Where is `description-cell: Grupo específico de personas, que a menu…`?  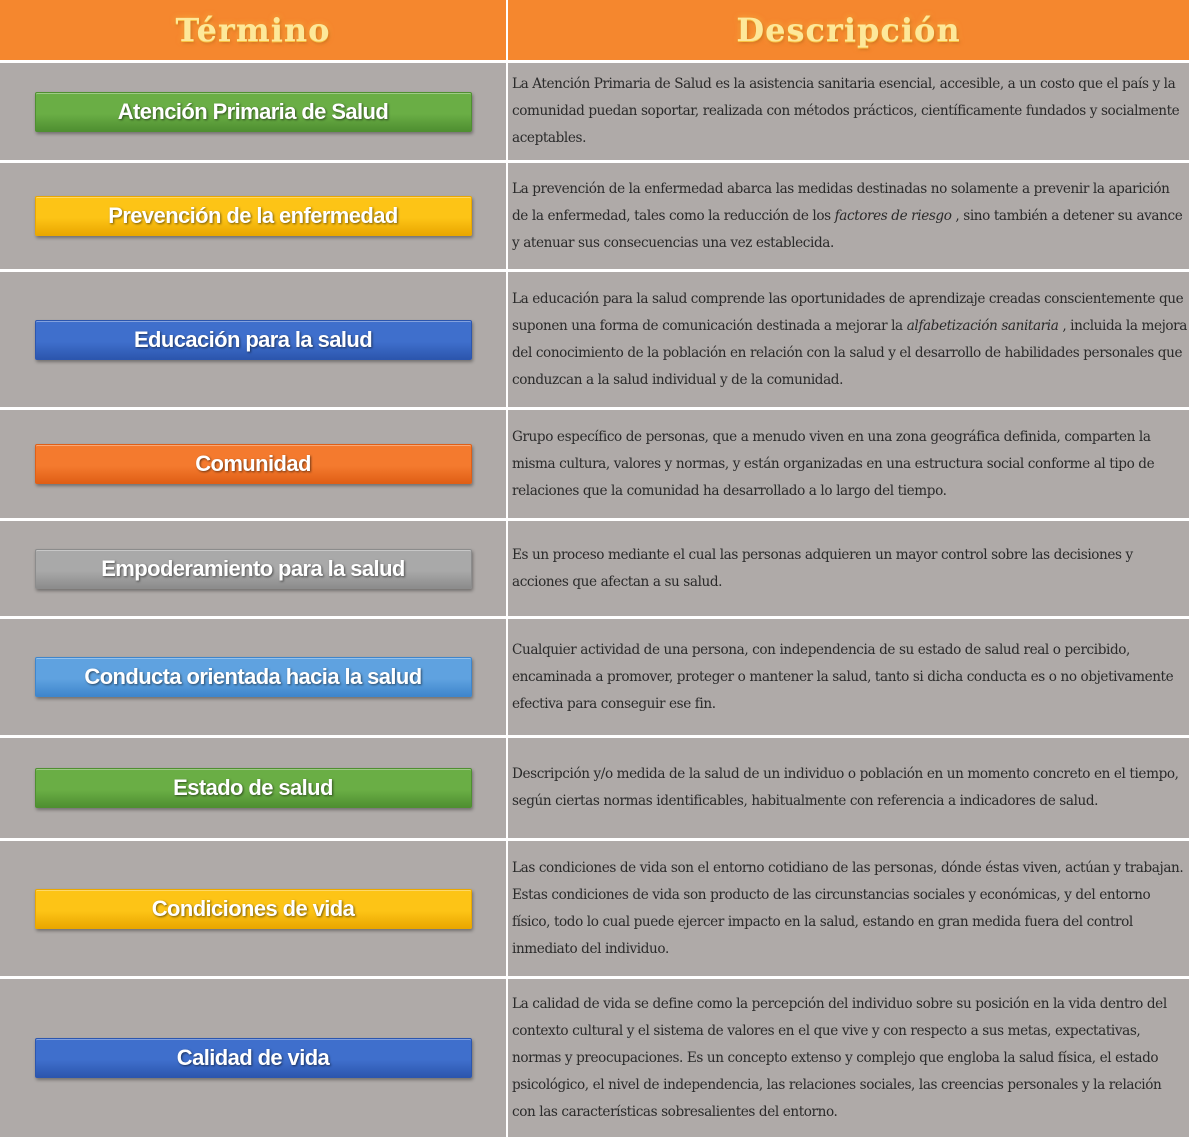
description-cell: Grupo específico de personas, que a menu… is located at coordinates (848, 464).